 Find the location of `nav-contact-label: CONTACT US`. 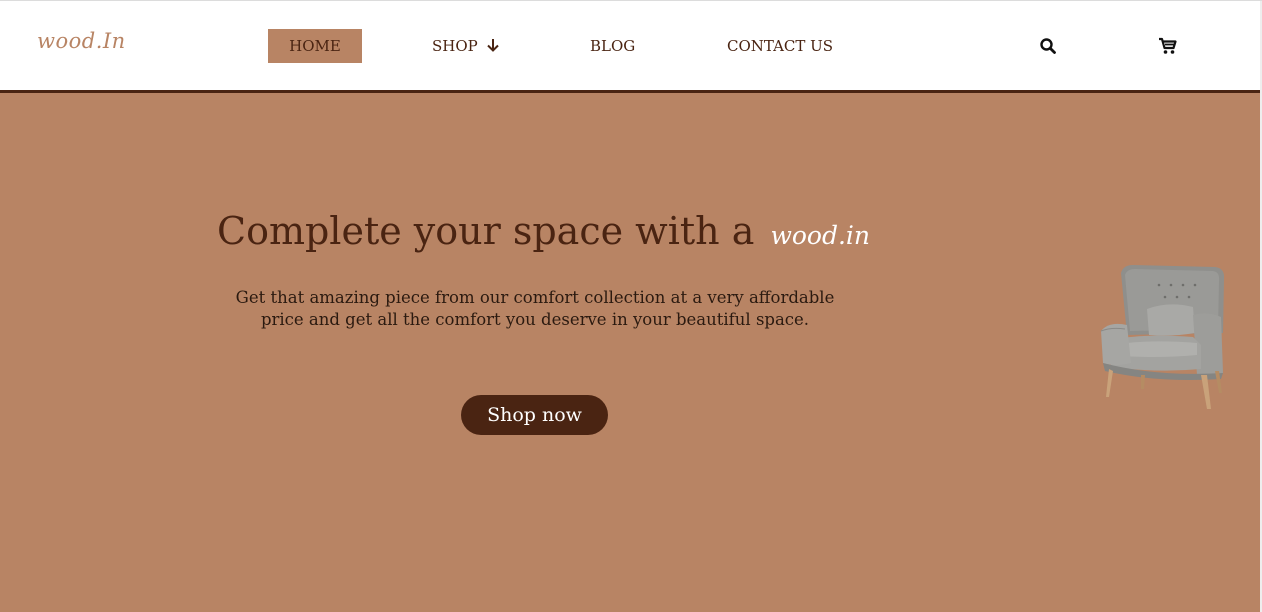

nav-contact-label: CONTACT US is located at coordinates (780, 46).